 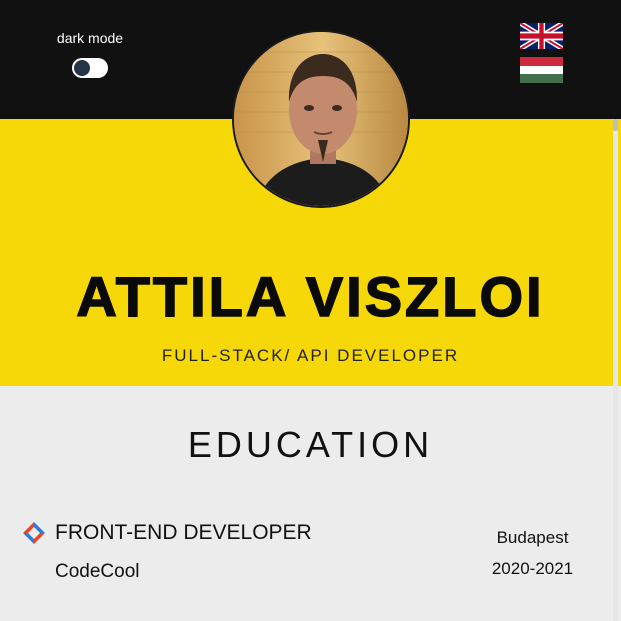 What do you see at coordinates (310, 355) in the screenshot?
I see `profile-role: FULL-STACK/ API DEVELOPER` at bounding box center [310, 355].